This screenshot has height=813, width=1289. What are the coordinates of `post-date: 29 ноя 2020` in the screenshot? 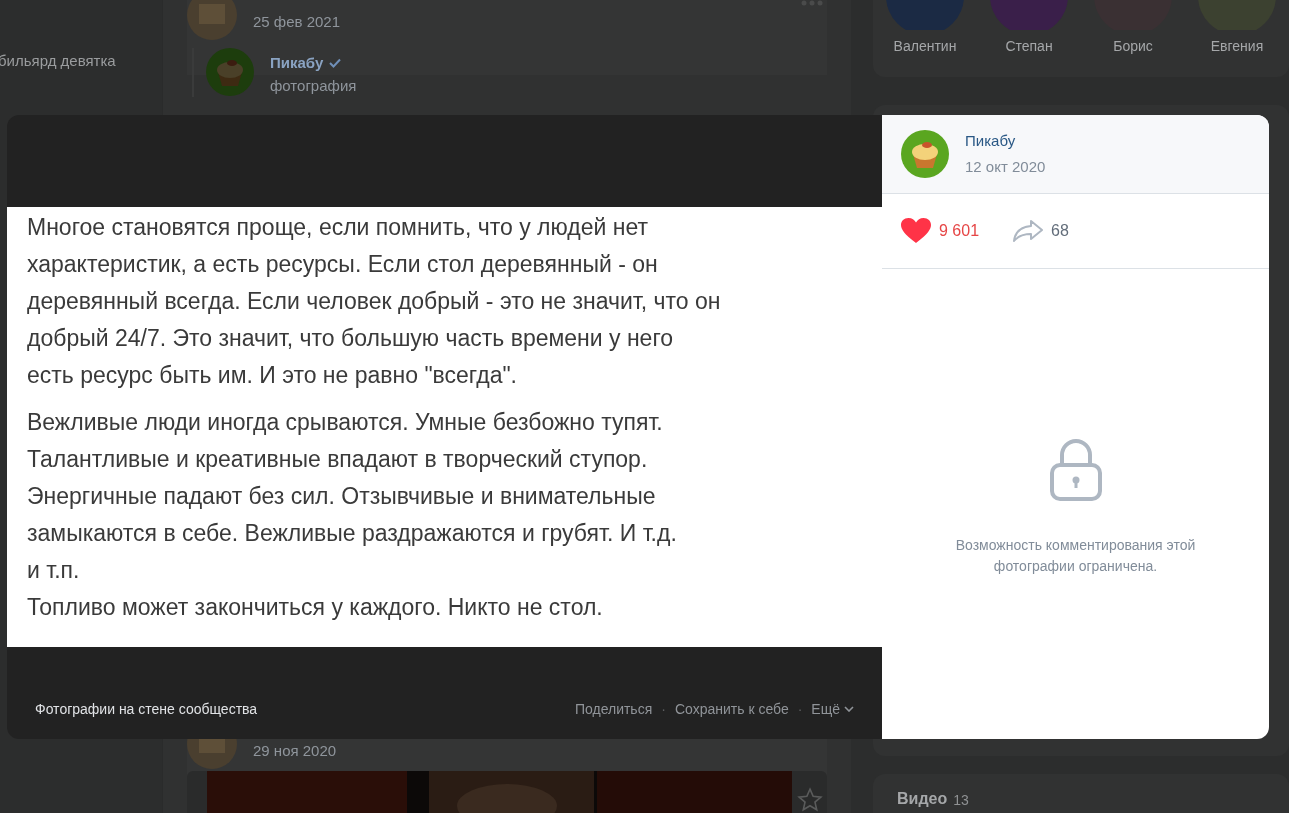 It's located at (295, 750).